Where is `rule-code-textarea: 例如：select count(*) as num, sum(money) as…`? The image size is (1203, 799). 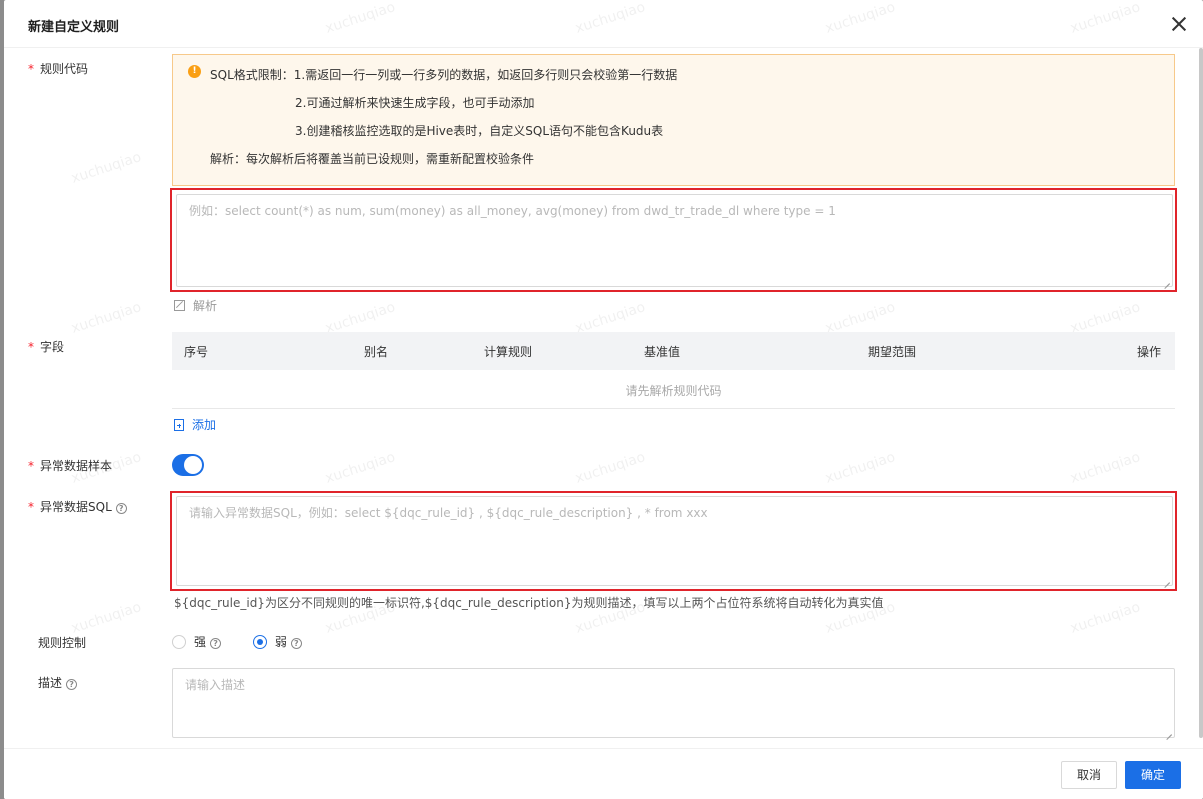 rule-code-textarea: 例如：select count(*) as num, sum(money) as… is located at coordinates (674, 240).